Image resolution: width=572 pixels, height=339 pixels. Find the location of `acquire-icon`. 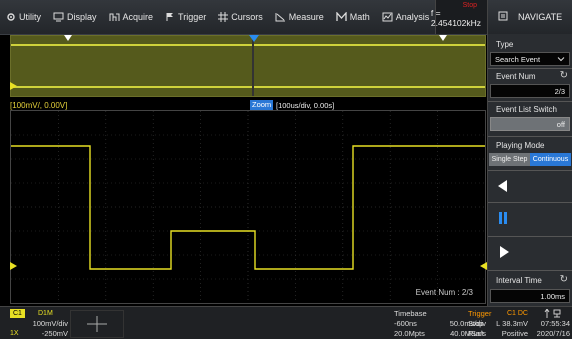

acquire-icon is located at coordinates (114, 17).